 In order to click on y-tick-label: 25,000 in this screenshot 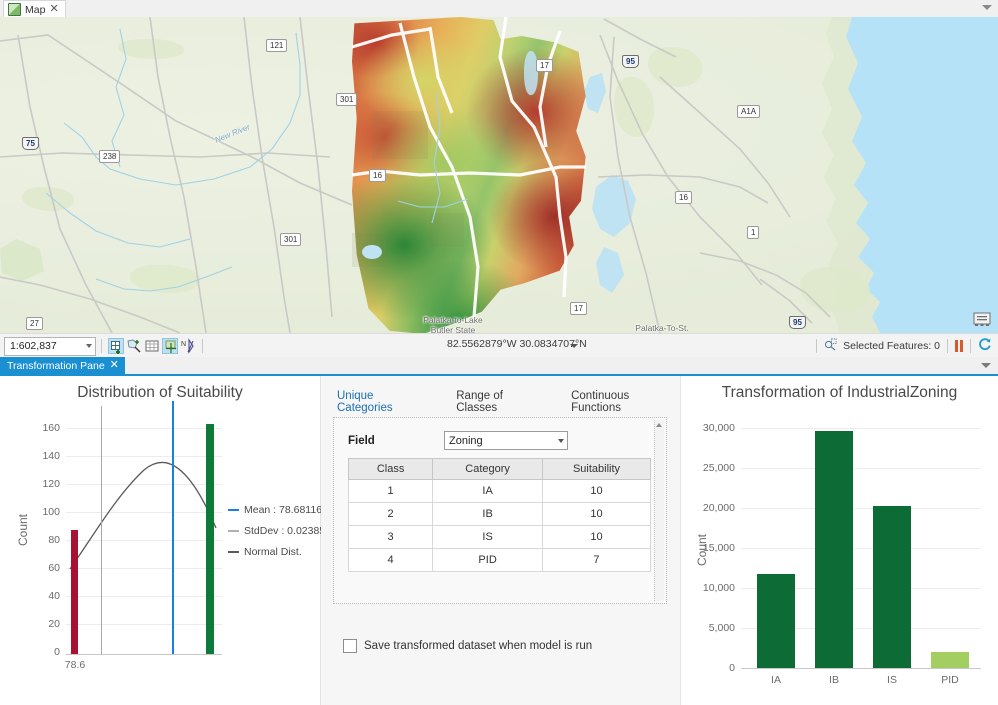, I will do `click(718, 468)`.